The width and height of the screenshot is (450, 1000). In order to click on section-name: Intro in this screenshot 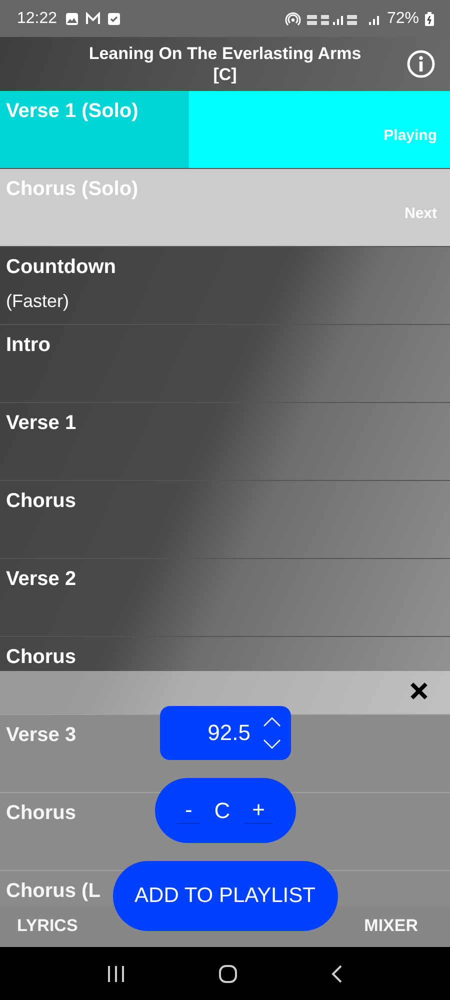, I will do `click(28, 345)`.